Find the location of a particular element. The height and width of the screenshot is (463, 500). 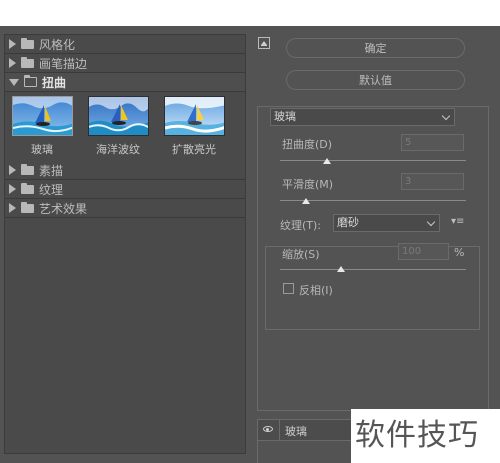

category-label: 素描 is located at coordinates (51, 170).